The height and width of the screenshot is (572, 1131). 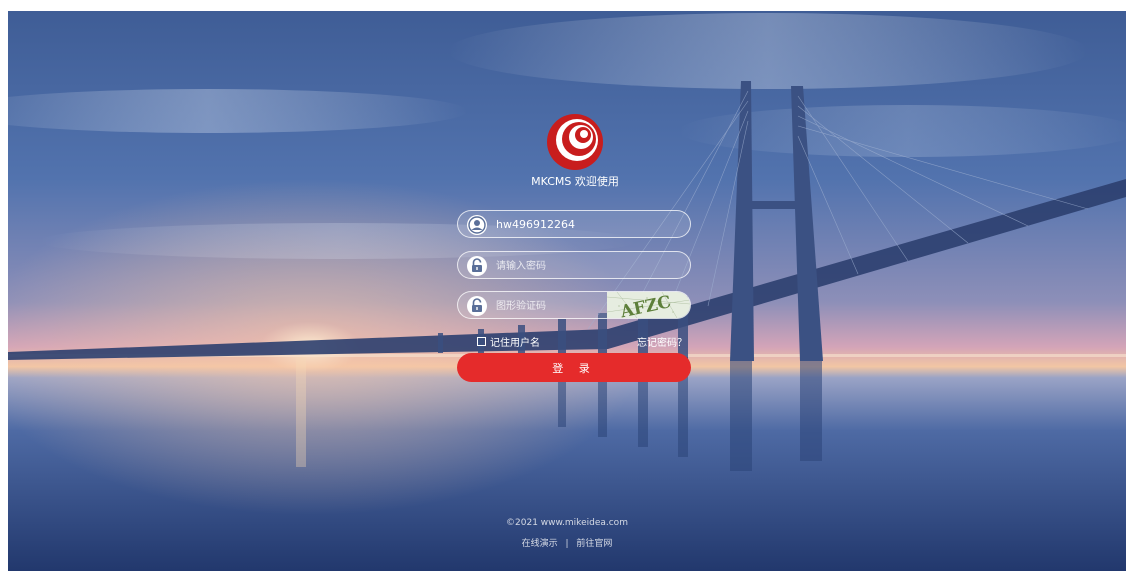 I want to click on remember-label: 记住用户名, so click(x=515, y=343).